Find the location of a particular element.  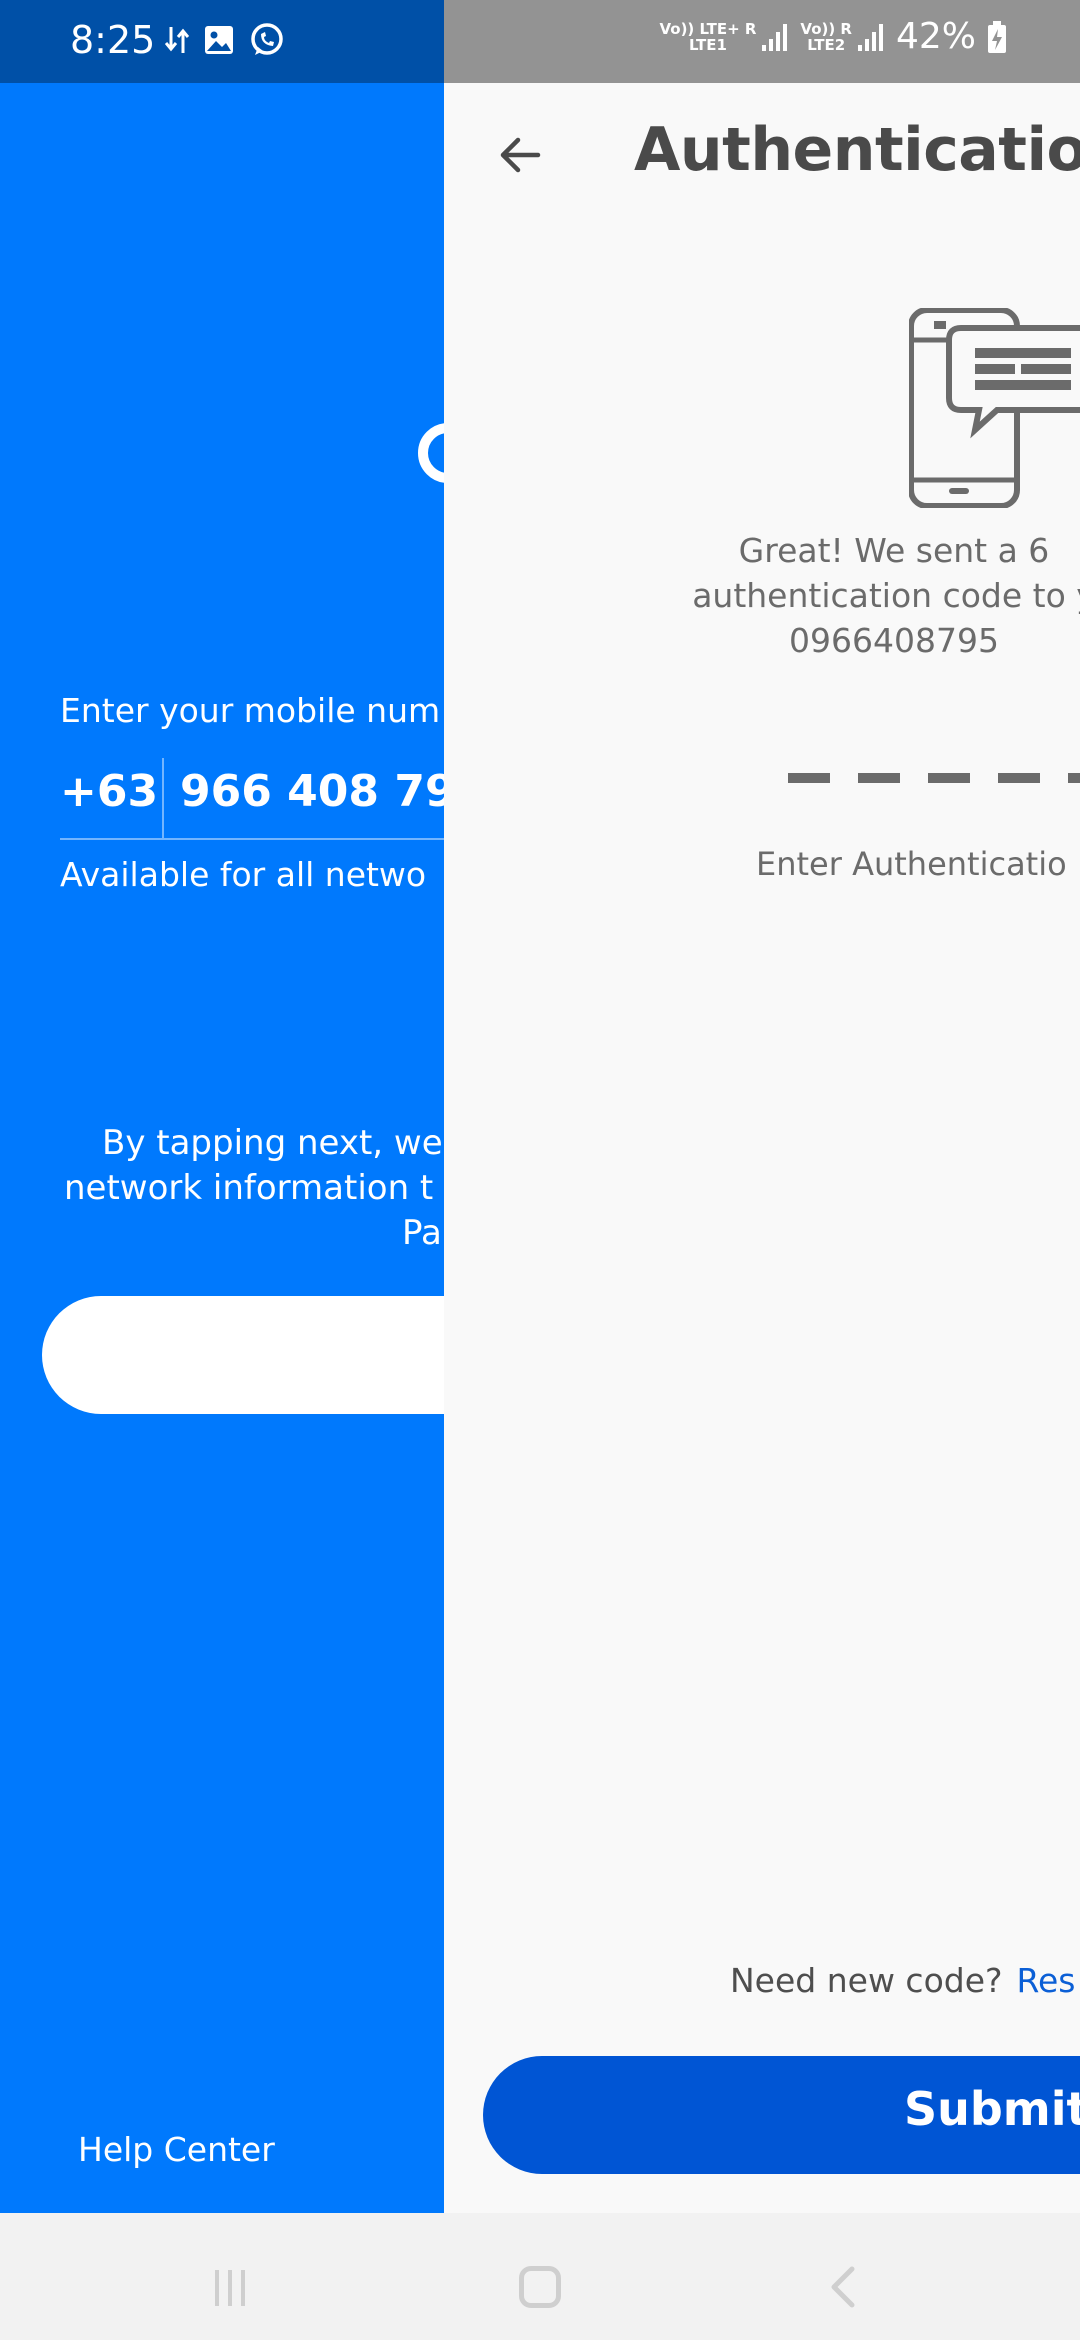

otp-input is located at coordinates (934, 778).